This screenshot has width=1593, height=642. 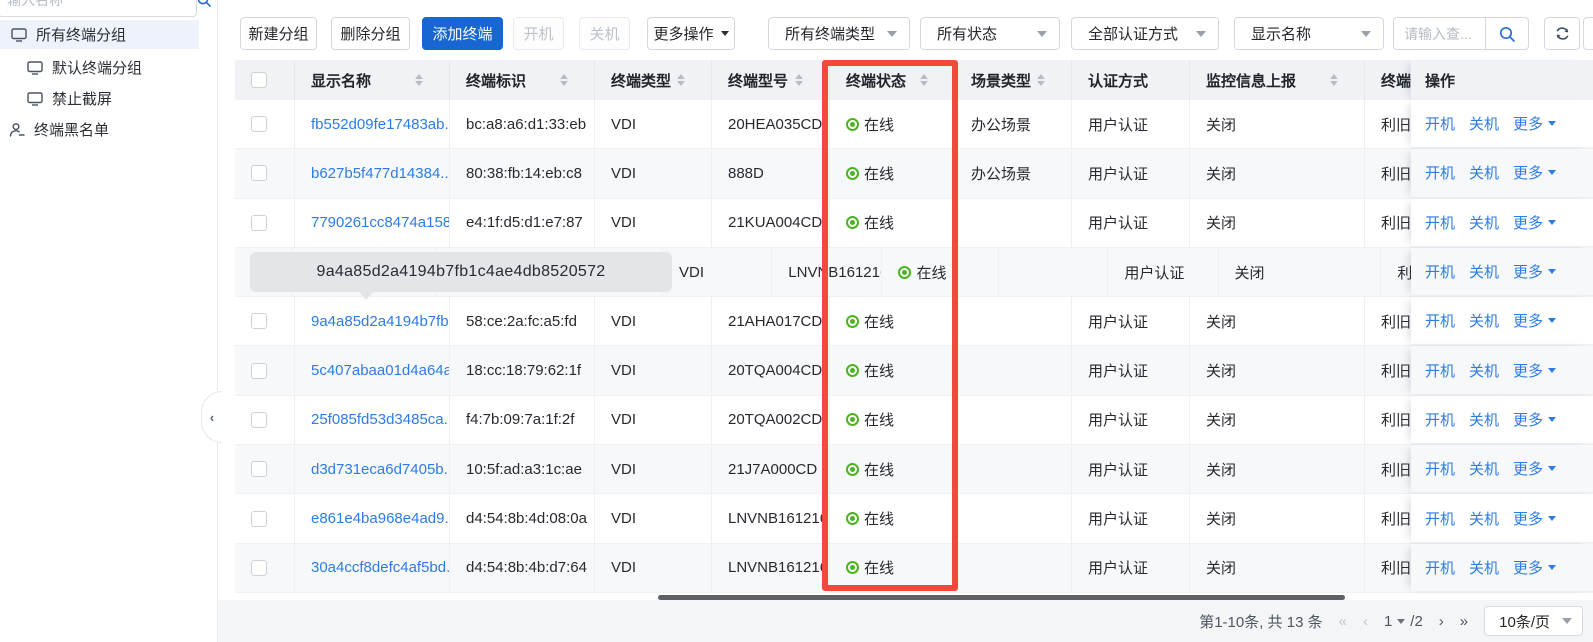 What do you see at coordinates (259, 80) in the screenshot?
I see `select-all-checkbox` at bounding box center [259, 80].